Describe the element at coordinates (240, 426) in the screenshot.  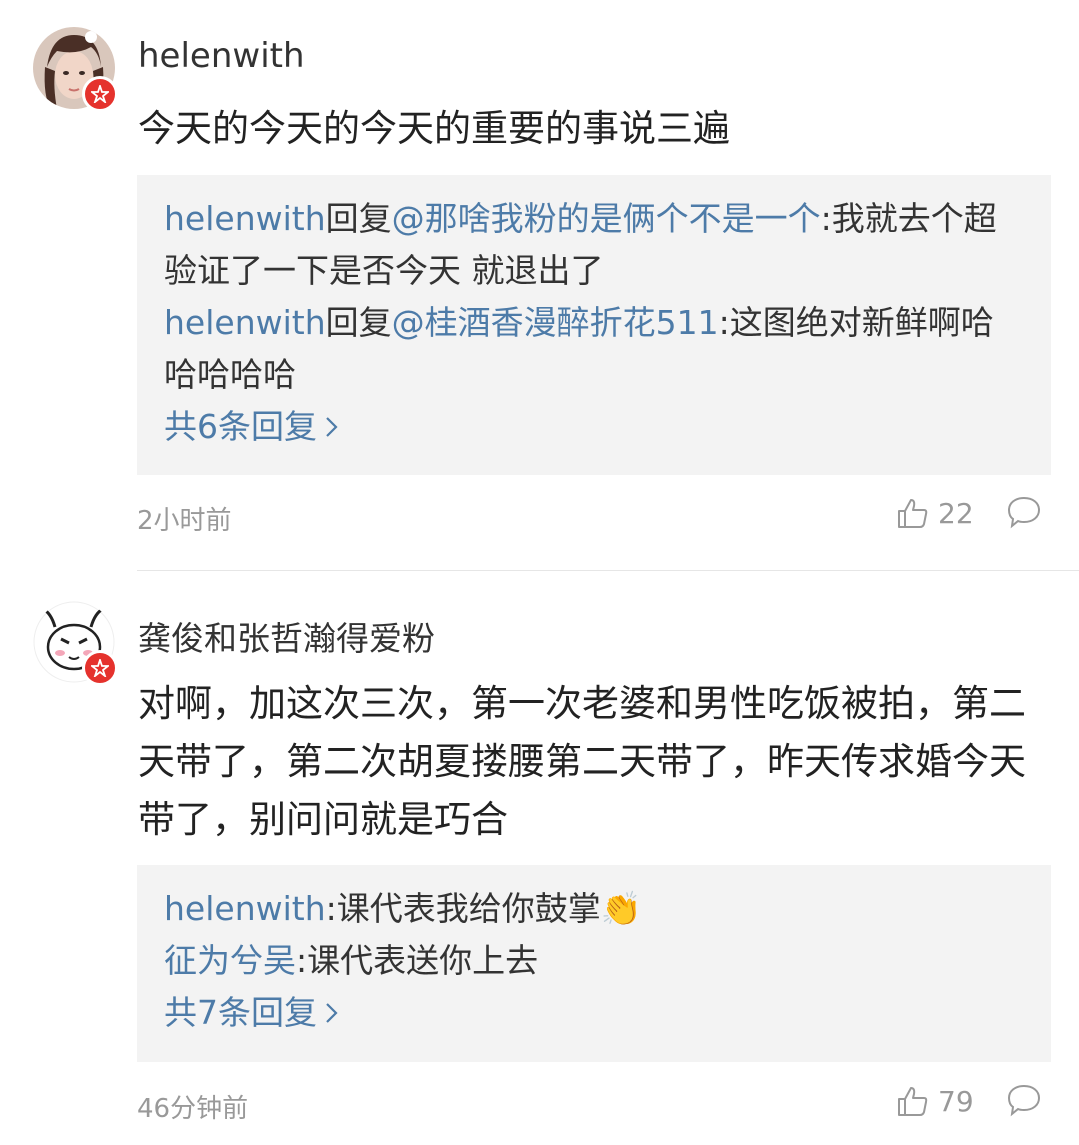
I see `more-replies-label: 共6条回复` at that location.